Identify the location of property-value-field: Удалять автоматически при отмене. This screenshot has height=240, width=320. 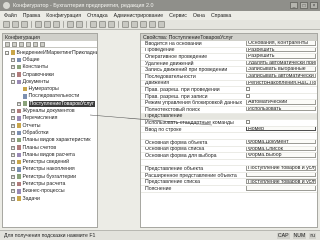
(281, 63).